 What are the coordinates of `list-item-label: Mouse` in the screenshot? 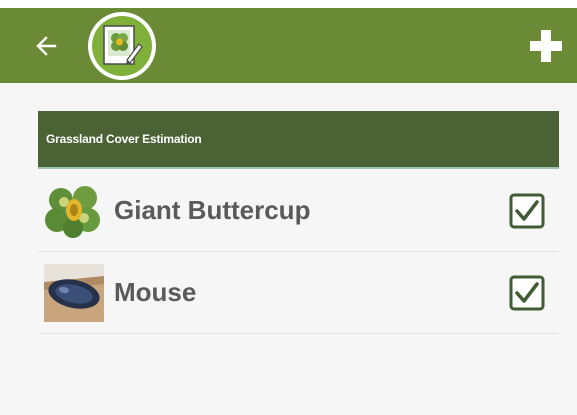 It's located at (155, 292).